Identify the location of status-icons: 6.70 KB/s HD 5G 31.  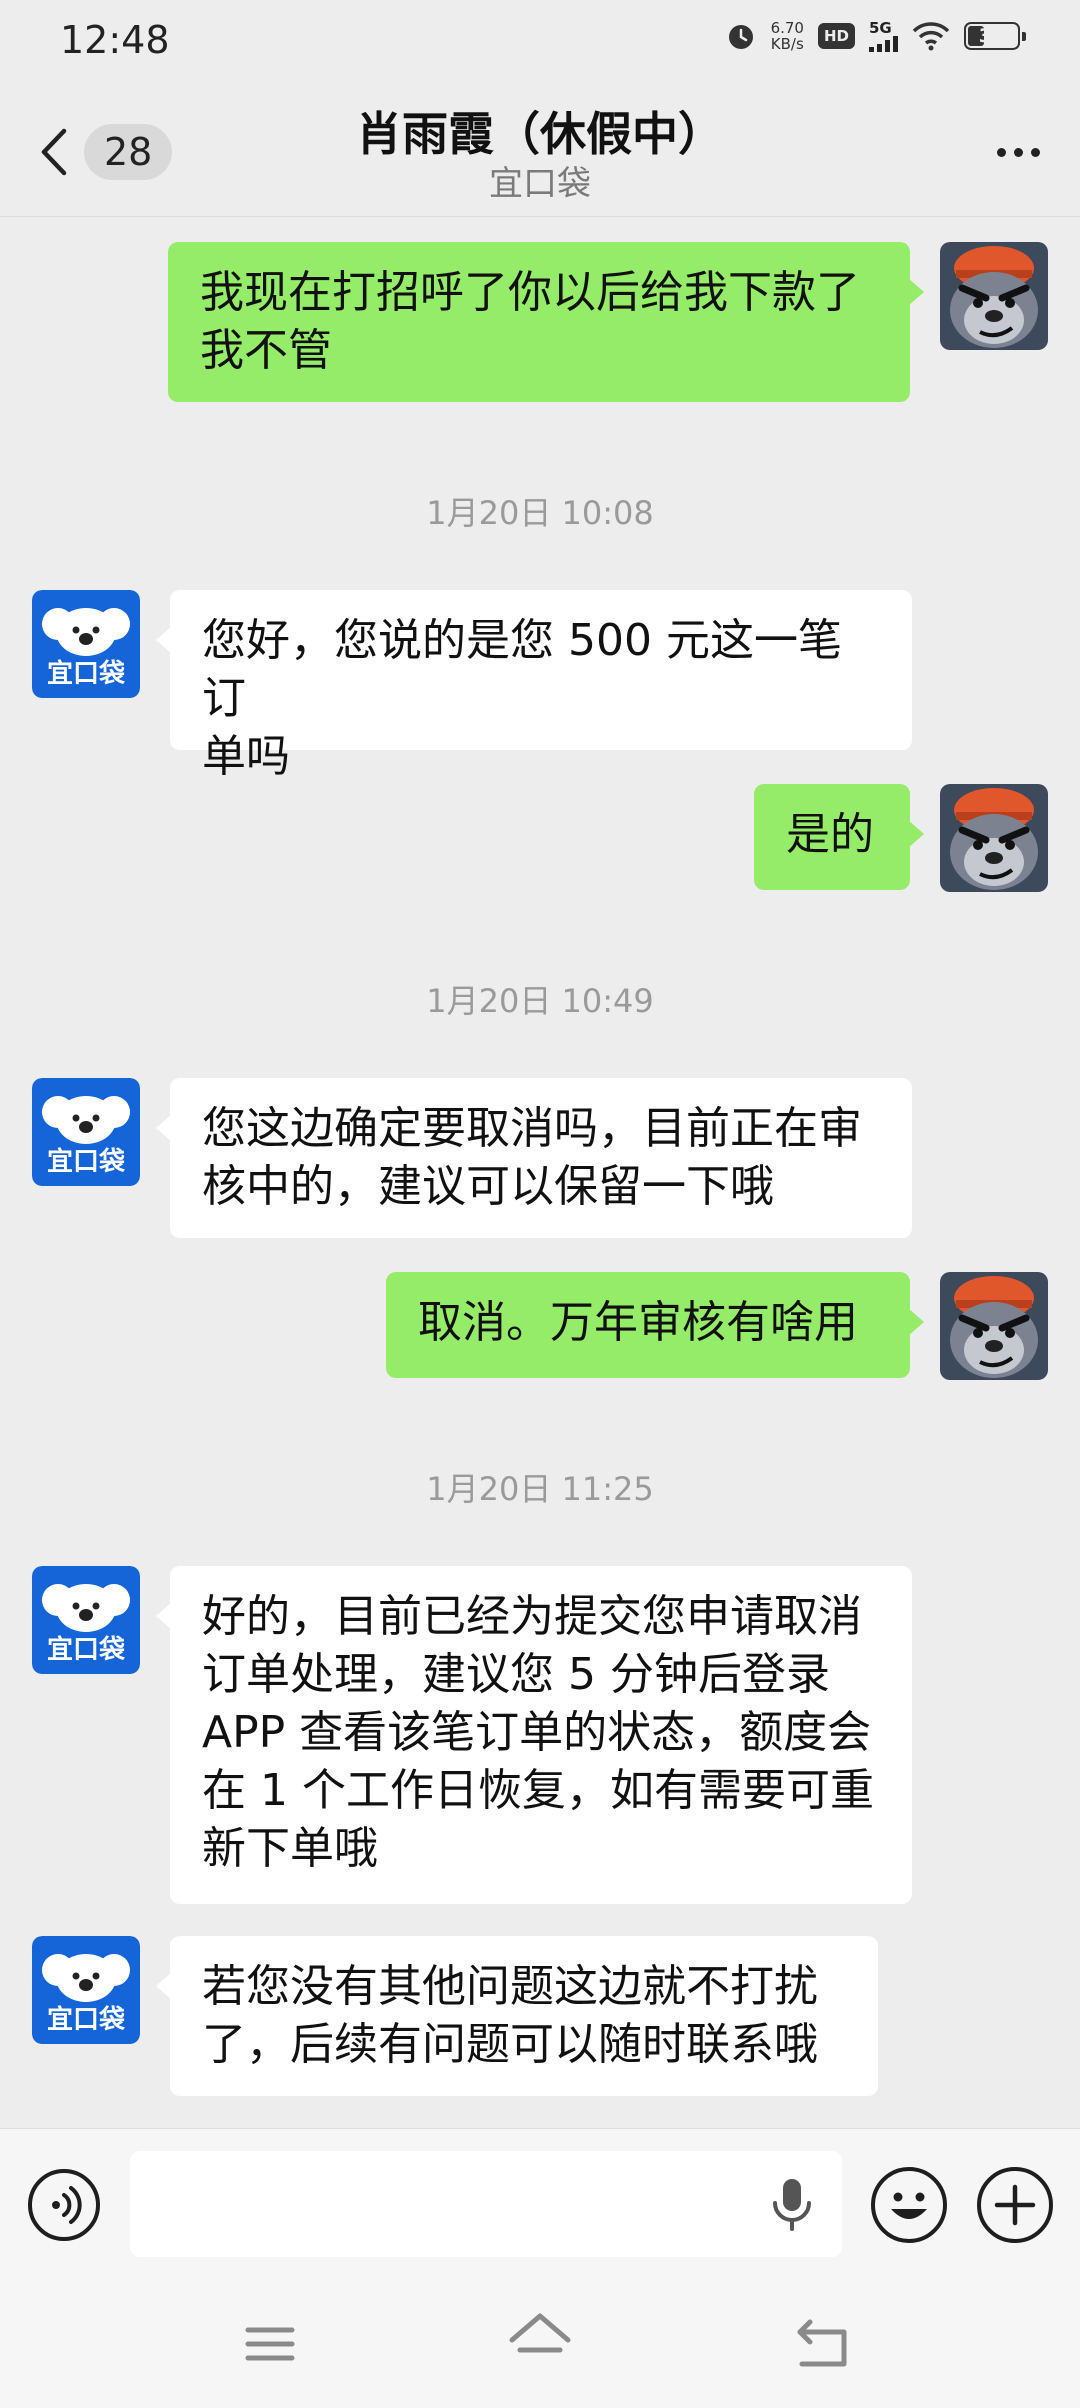
(875, 36).